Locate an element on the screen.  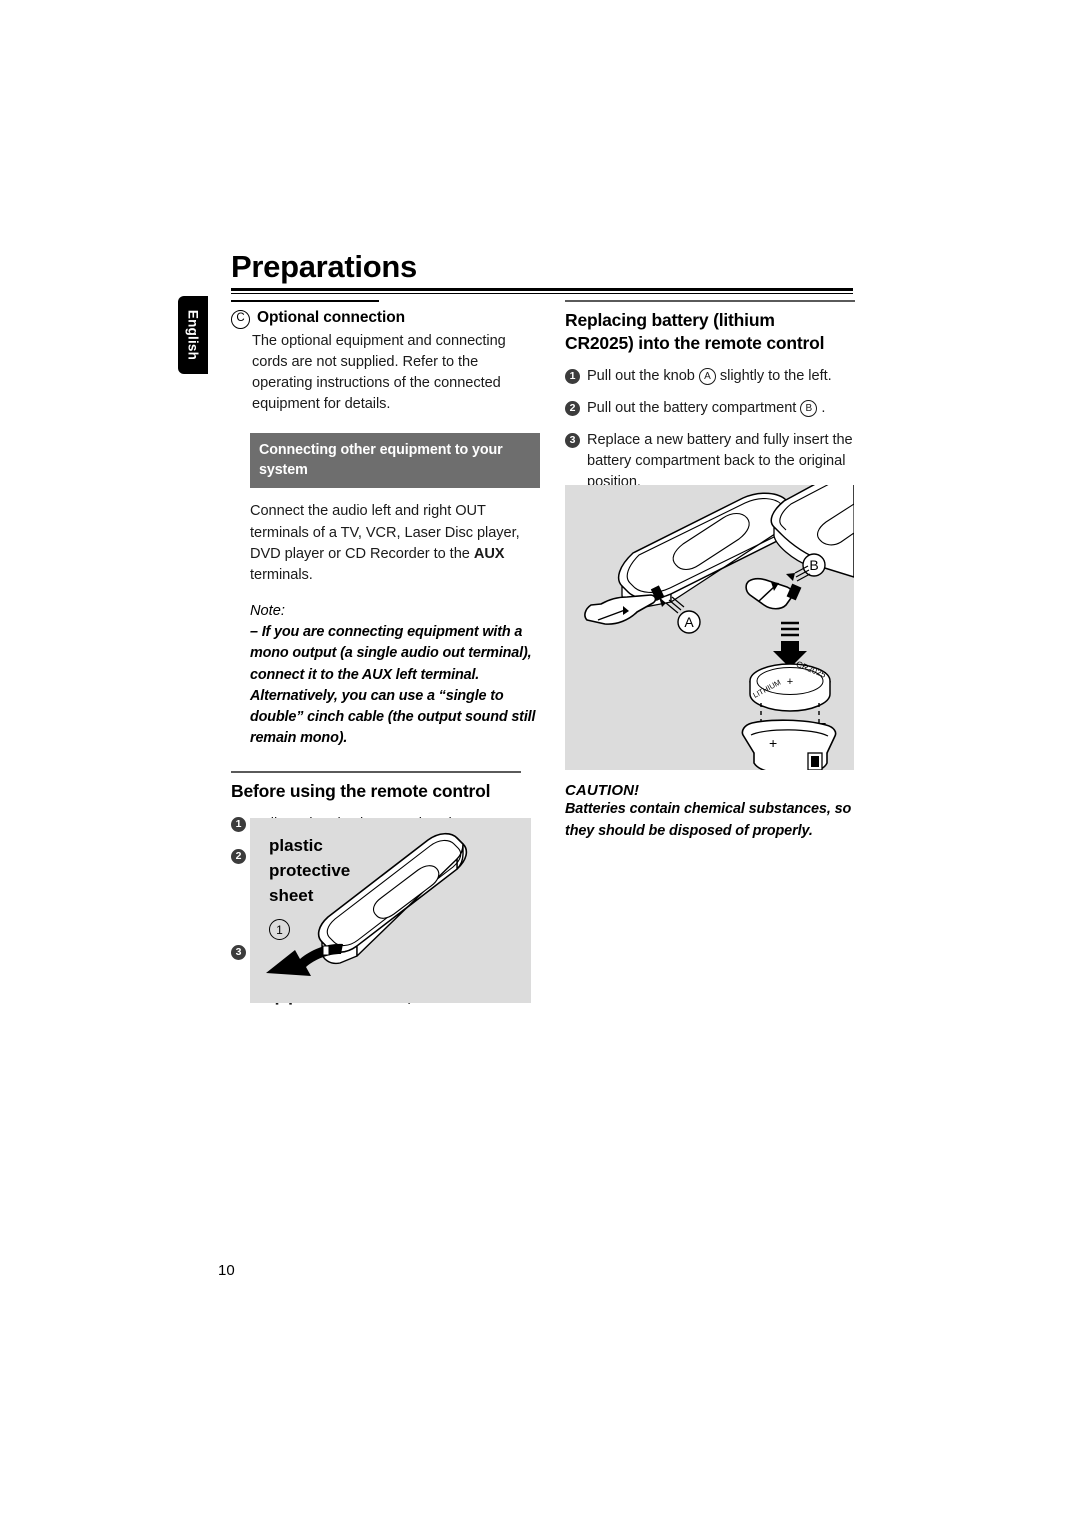
battery-polarity-label: + is located at coordinates (790, 682).